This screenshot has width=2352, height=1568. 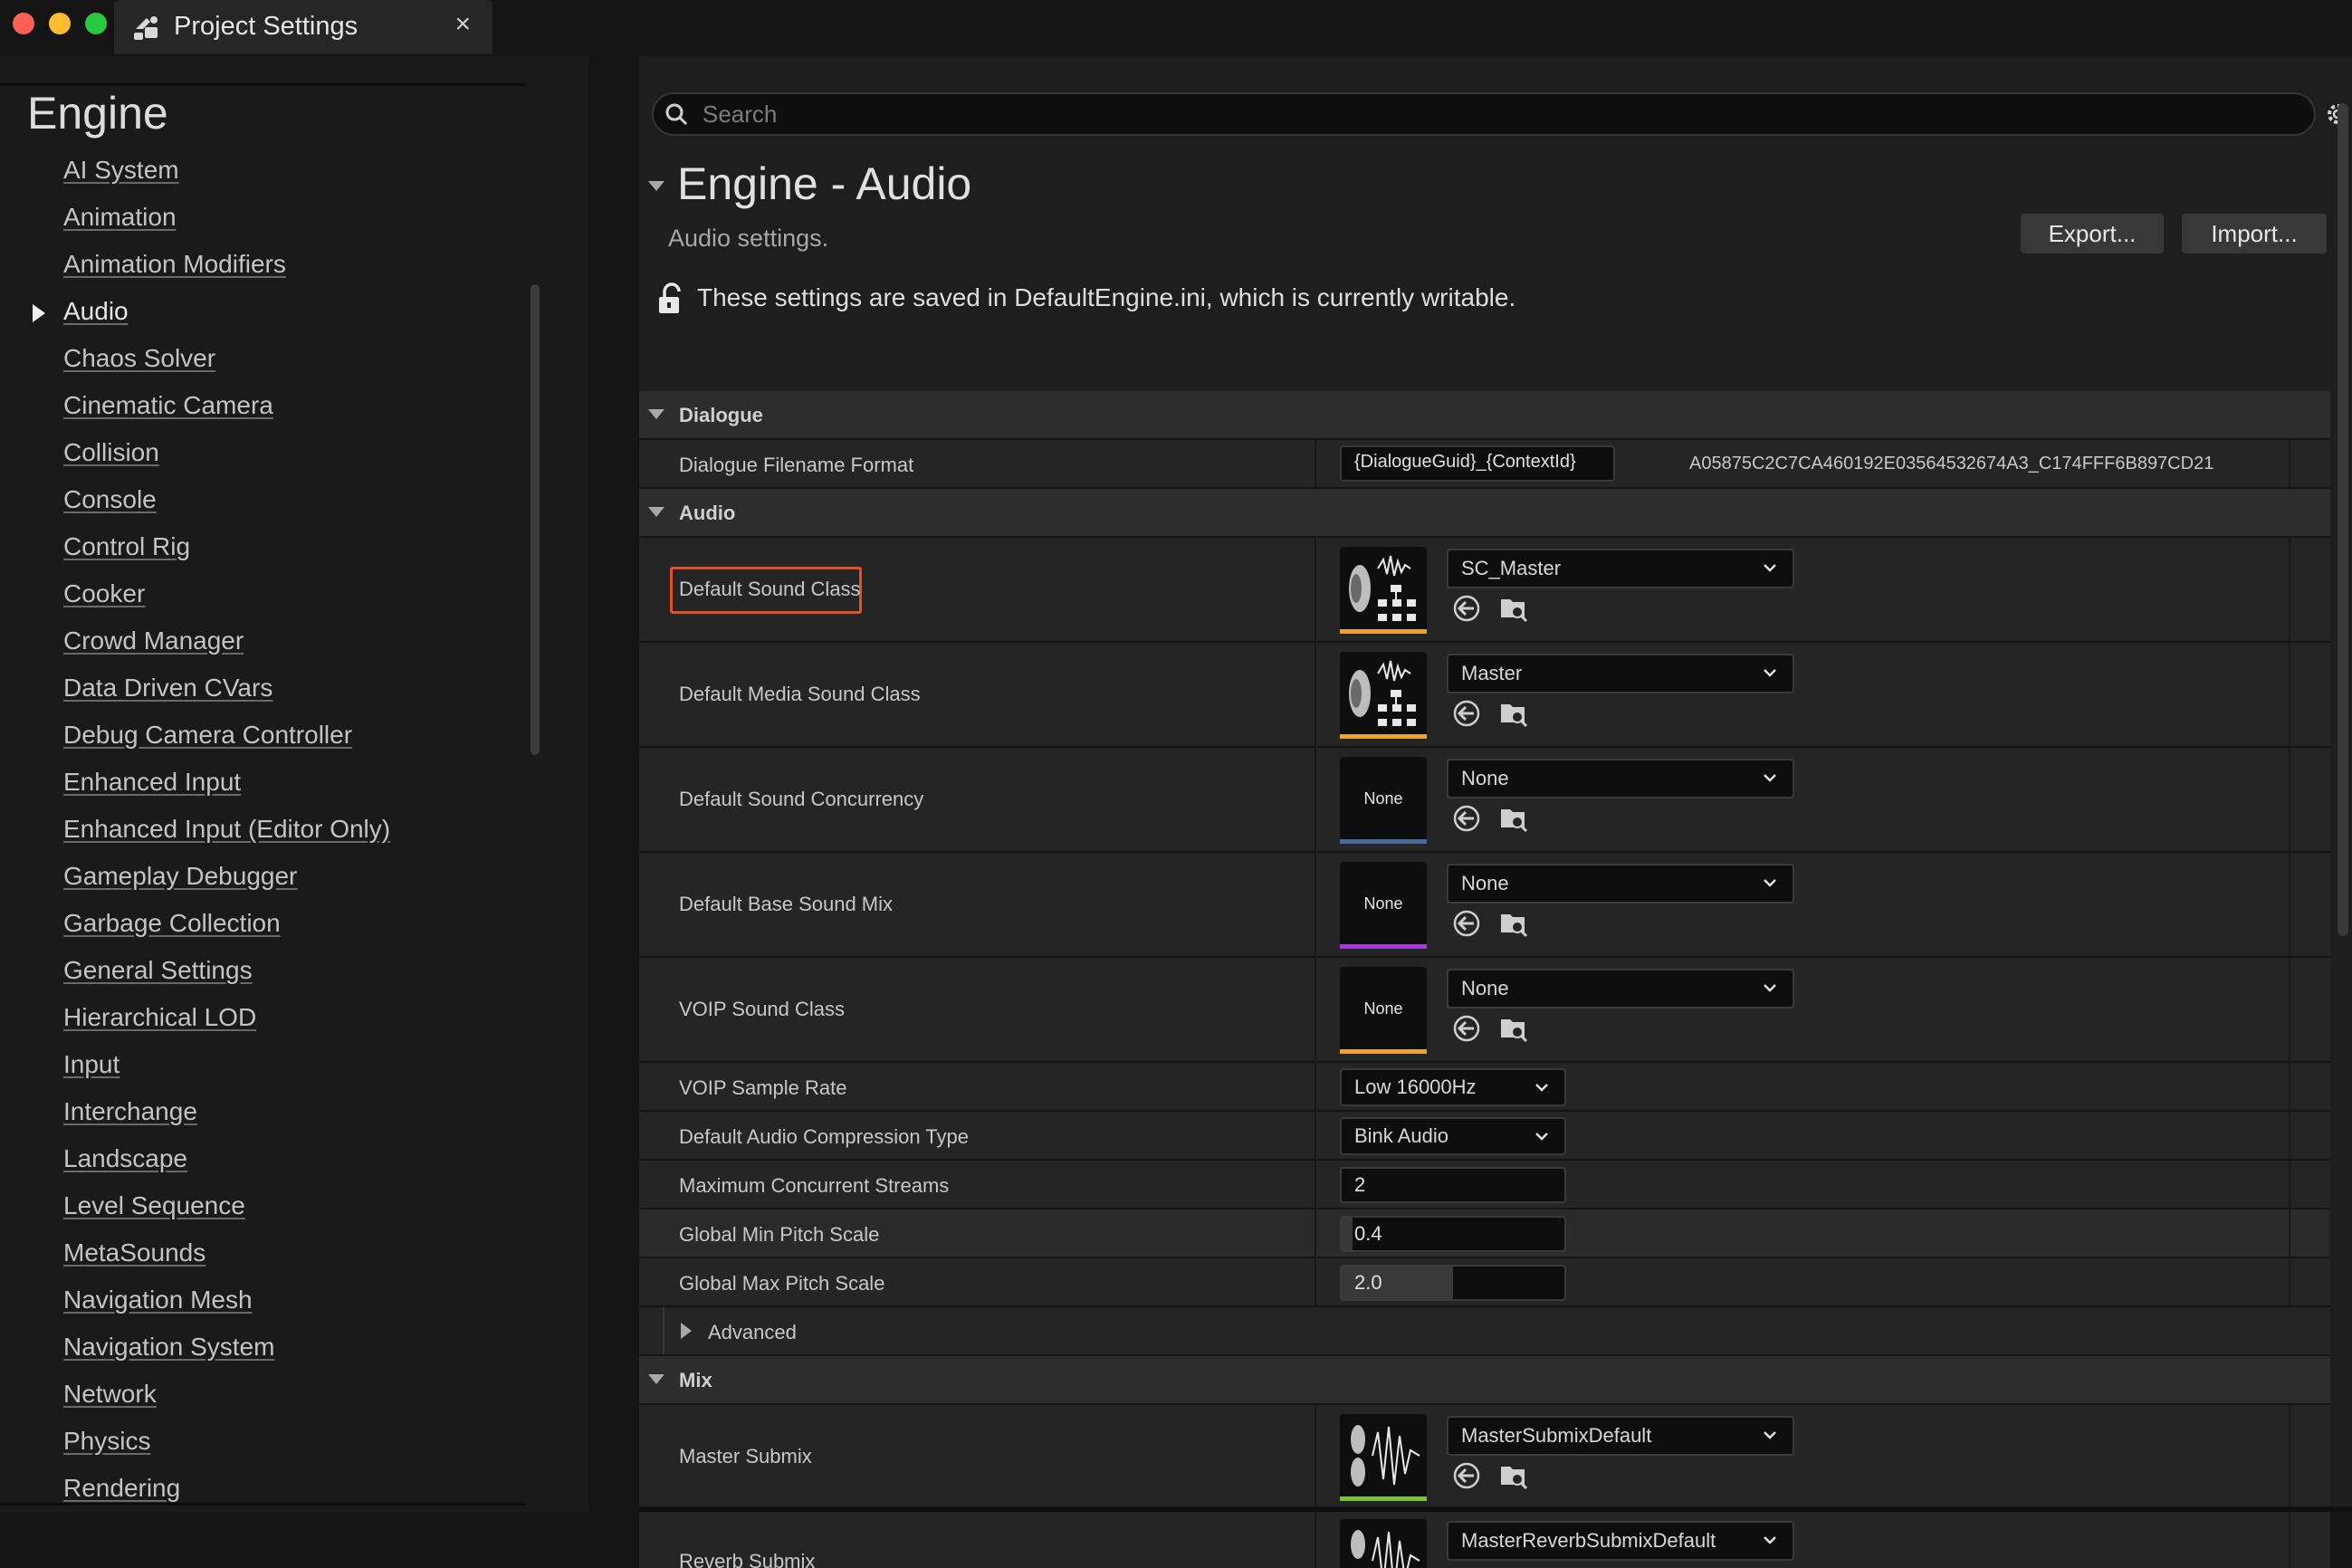 What do you see at coordinates (1620, 673) in the screenshot?
I see `default-media-sound-class-combo: Master` at bounding box center [1620, 673].